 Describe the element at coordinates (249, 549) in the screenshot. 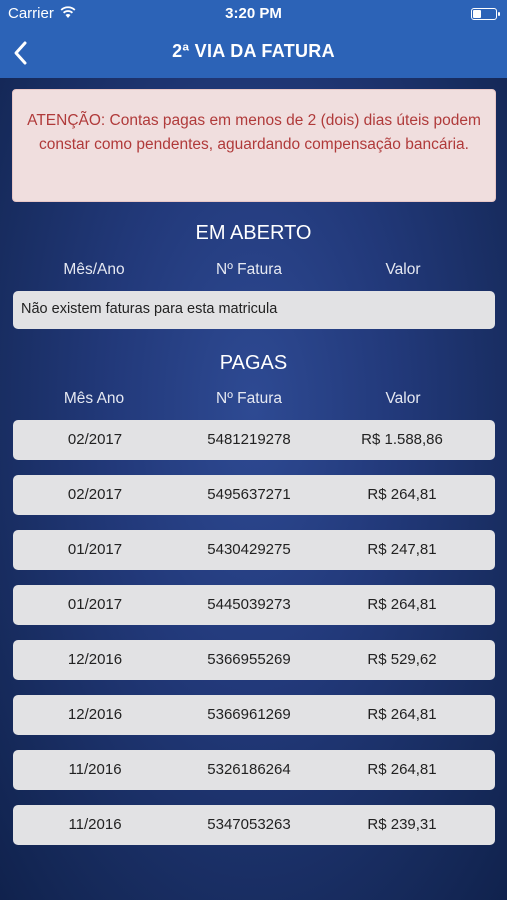

I see `row-invoice-number: 5430429275` at that location.